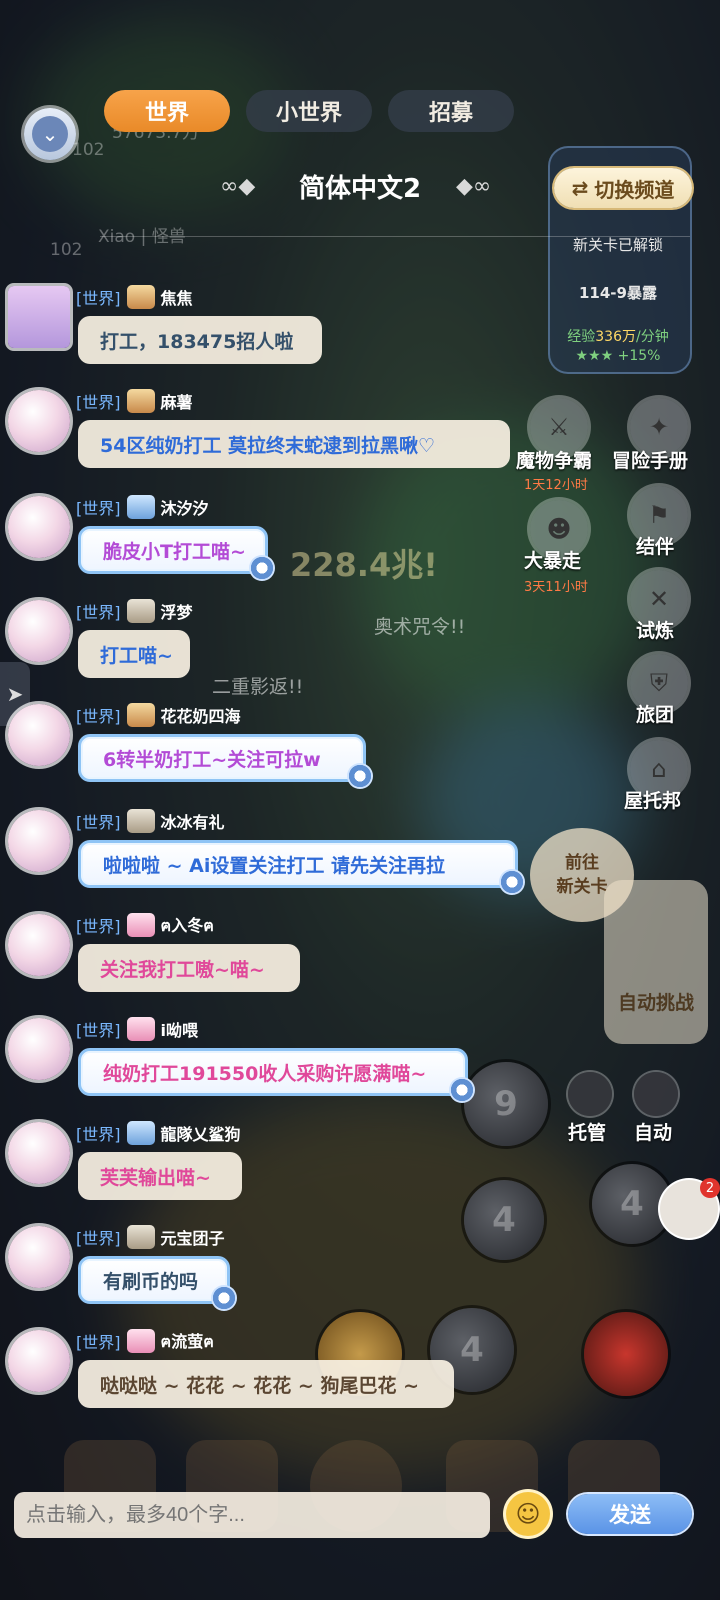 Image resolution: width=720 pixels, height=1600 pixels. What do you see at coordinates (554, 461) in the screenshot?
I see `monster-battle-label: 魔物争霸` at bounding box center [554, 461].